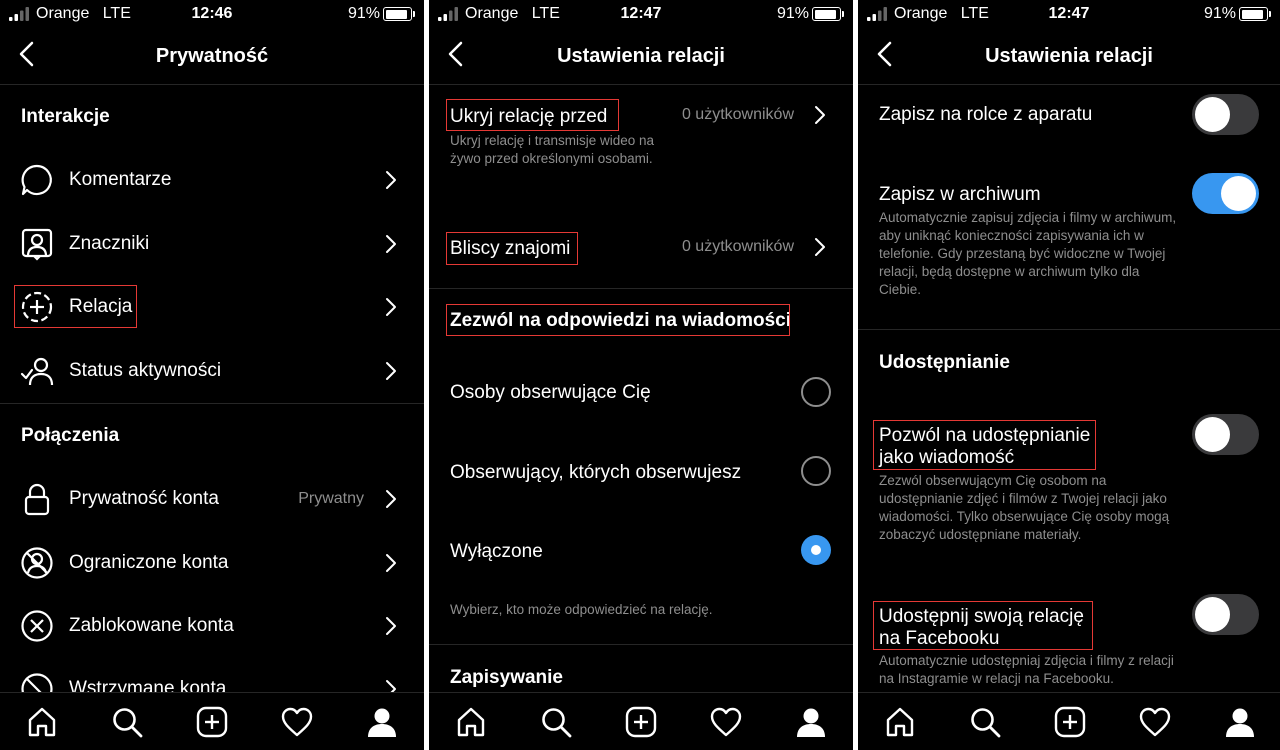 The height and width of the screenshot is (750, 1280). I want to click on nav-bar: Prywatność, so click(212, 56).